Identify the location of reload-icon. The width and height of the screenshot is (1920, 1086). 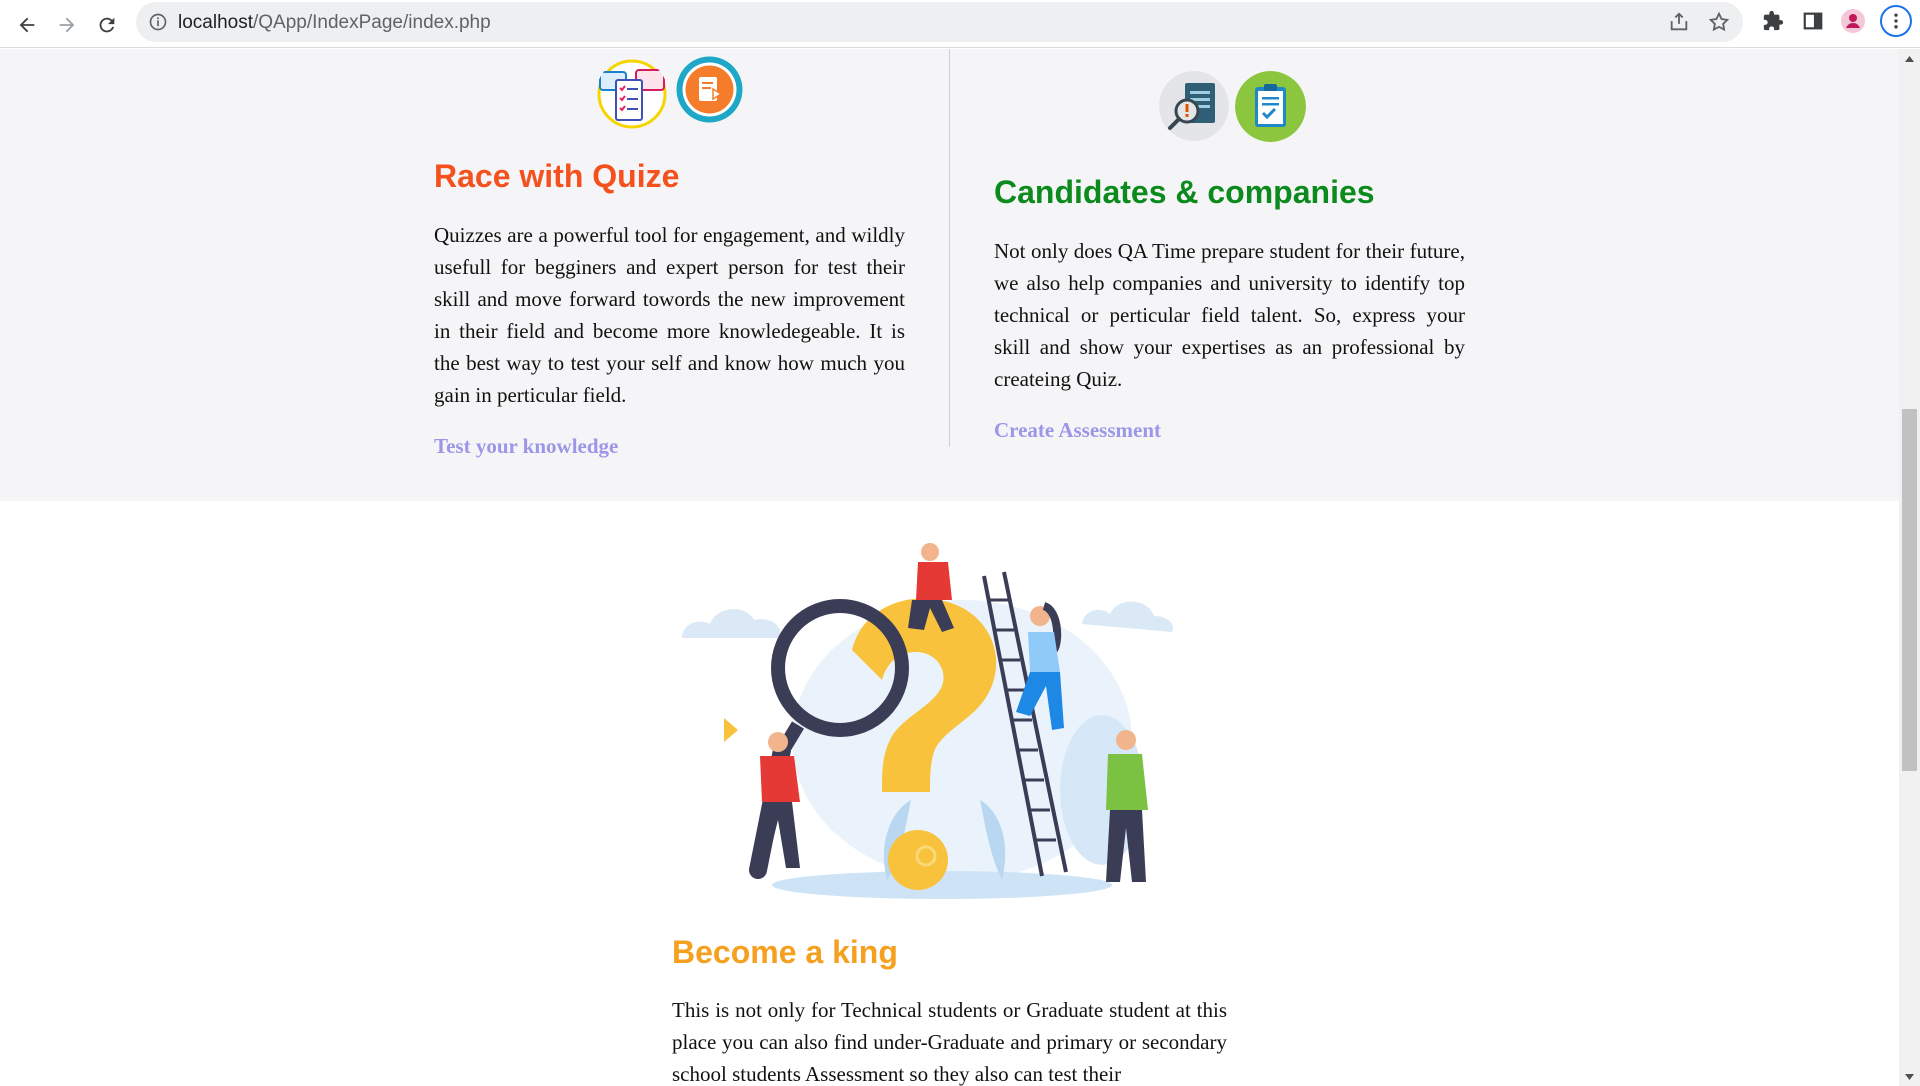
(107, 25).